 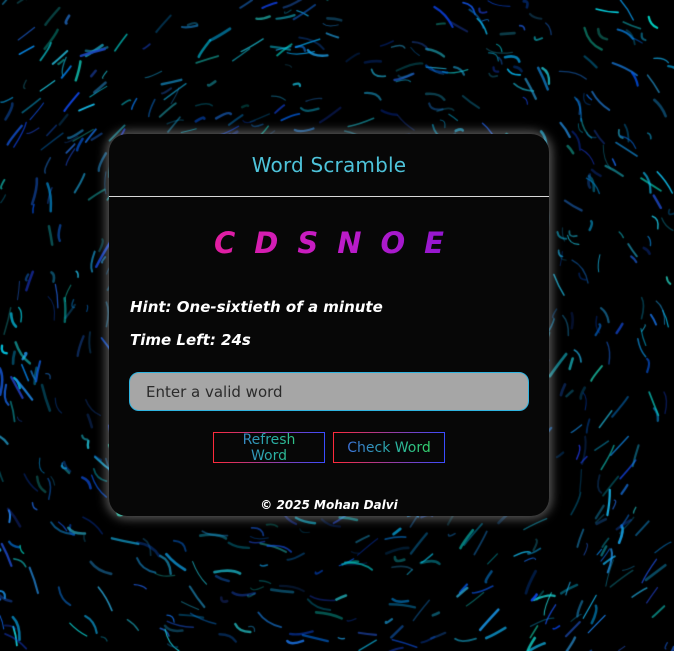 What do you see at coordinates (329, 505) in the screenshot?
I see `copyright-footer: © 2025 Mohan Dalvi` at bounding box center [329, 505].